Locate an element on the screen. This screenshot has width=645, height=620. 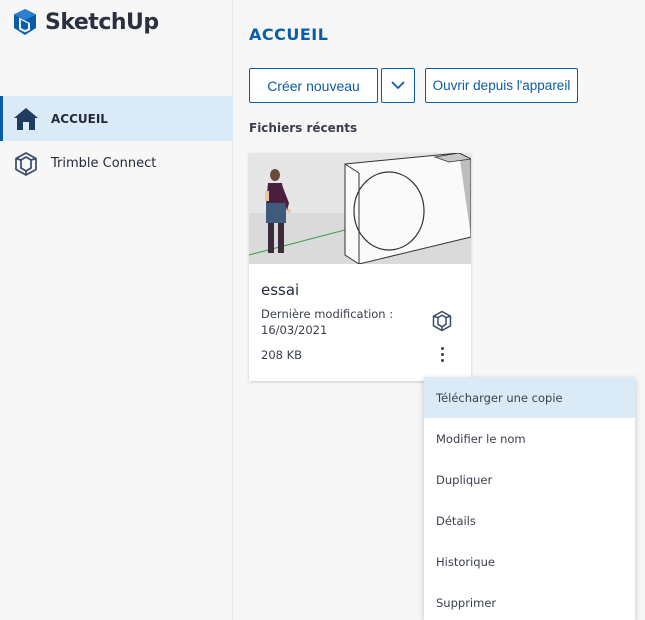
more-vertical-icon is located at coordinates (442, 354).